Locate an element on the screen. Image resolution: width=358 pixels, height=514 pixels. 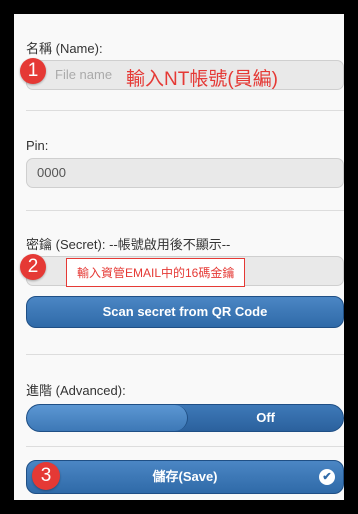
annotation-badge-3: 3 is located at coordinates (46, 476).